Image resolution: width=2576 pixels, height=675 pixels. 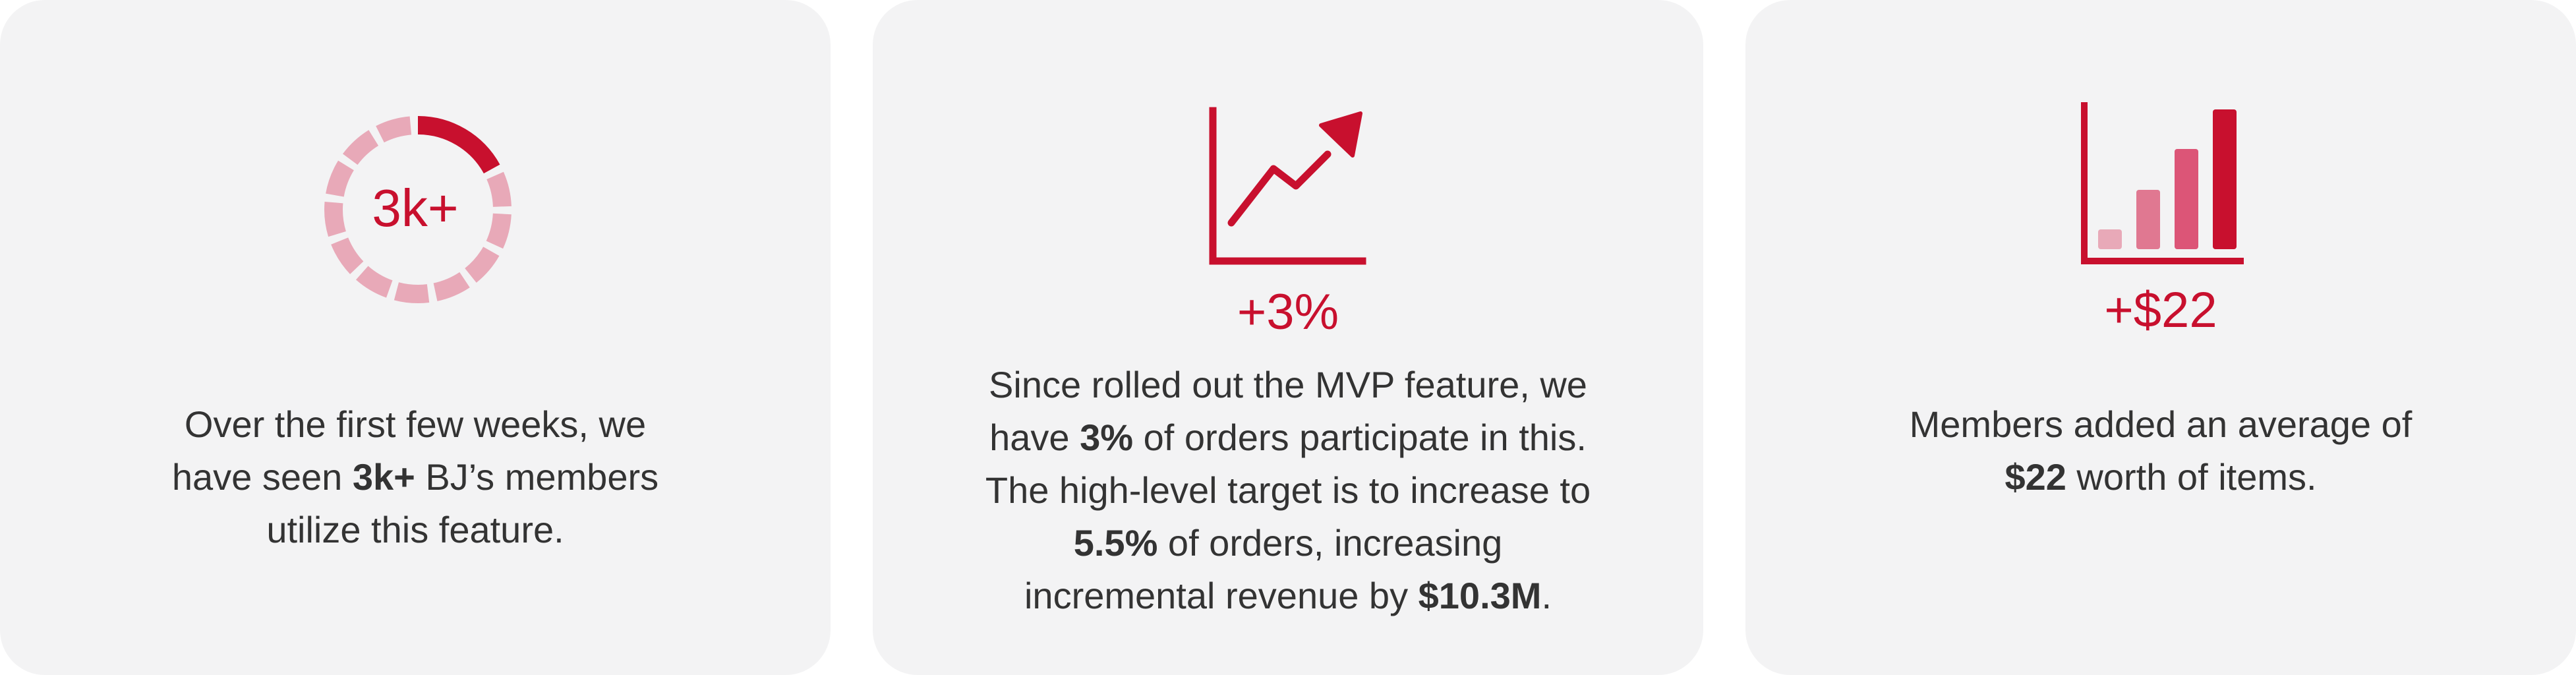 What do you see at coordinates (415, 529) in the screenshot?
I see `description-line: utilize this feature.` at bounding box center [415, 529].